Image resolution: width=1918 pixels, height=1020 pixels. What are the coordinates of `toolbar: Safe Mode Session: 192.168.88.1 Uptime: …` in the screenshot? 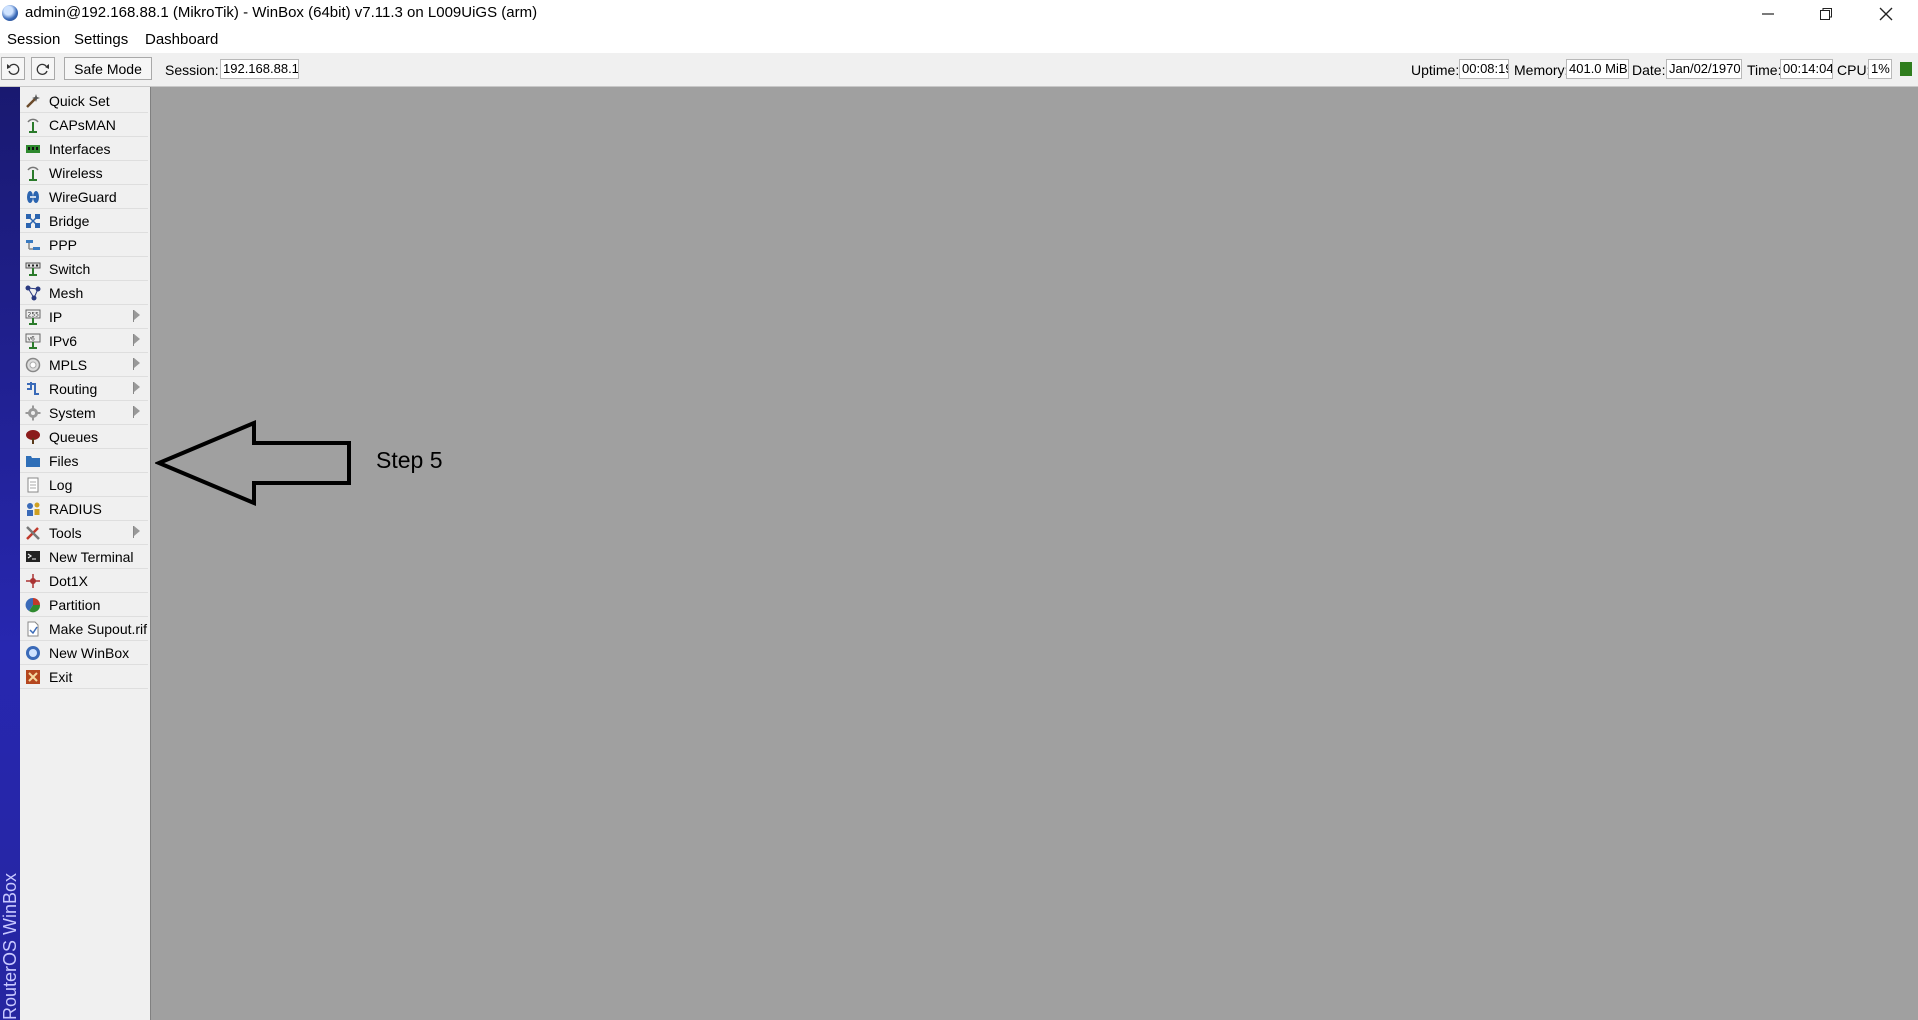 It's located at (959, 70).